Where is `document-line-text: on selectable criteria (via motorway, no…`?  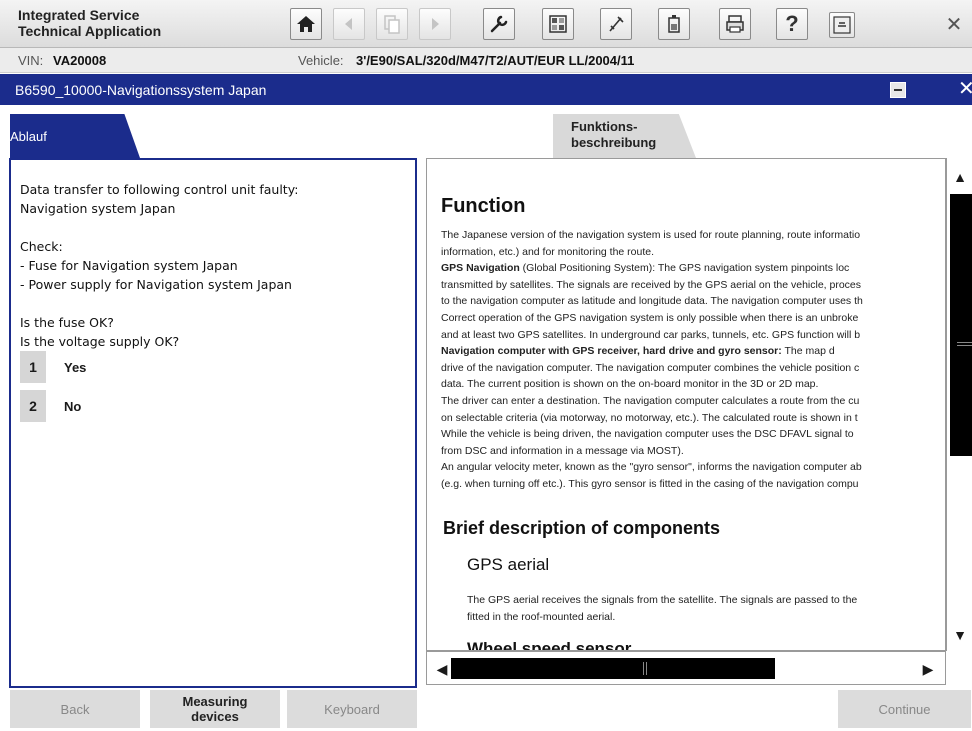
document-line-text: on selectable criteria (via motorway, no… is located at coordinates (649, 417).